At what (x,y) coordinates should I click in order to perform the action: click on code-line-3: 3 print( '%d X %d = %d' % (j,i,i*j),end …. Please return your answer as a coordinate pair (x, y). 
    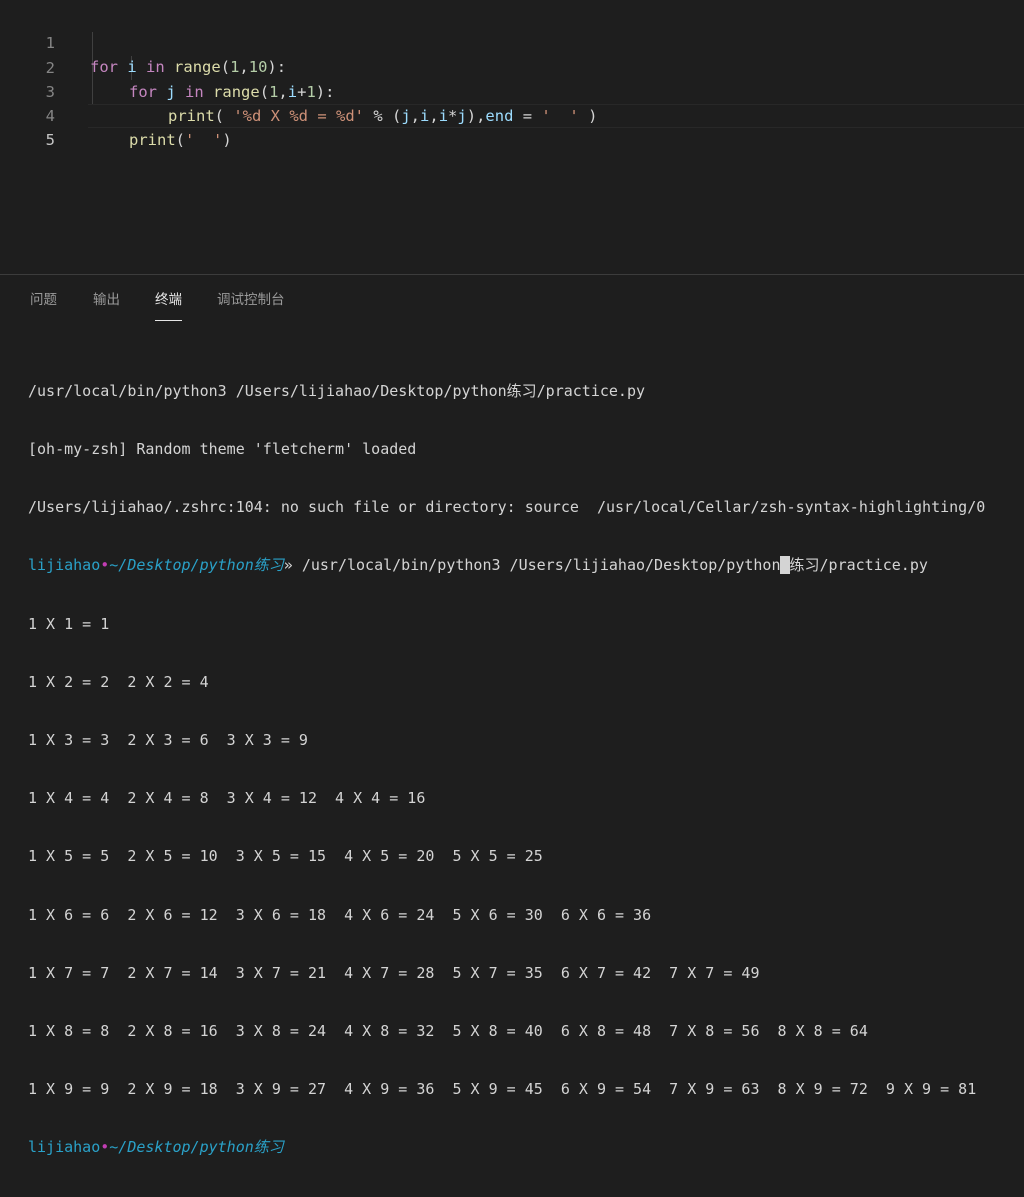
    Looking at the image, I should click on (512, 90).